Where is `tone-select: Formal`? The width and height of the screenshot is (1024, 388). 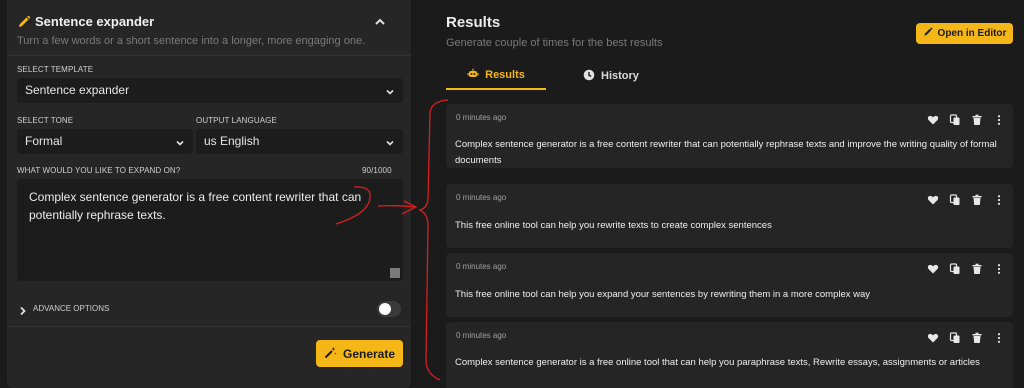 tone-select: Formal is located at coordinates (105, 141).